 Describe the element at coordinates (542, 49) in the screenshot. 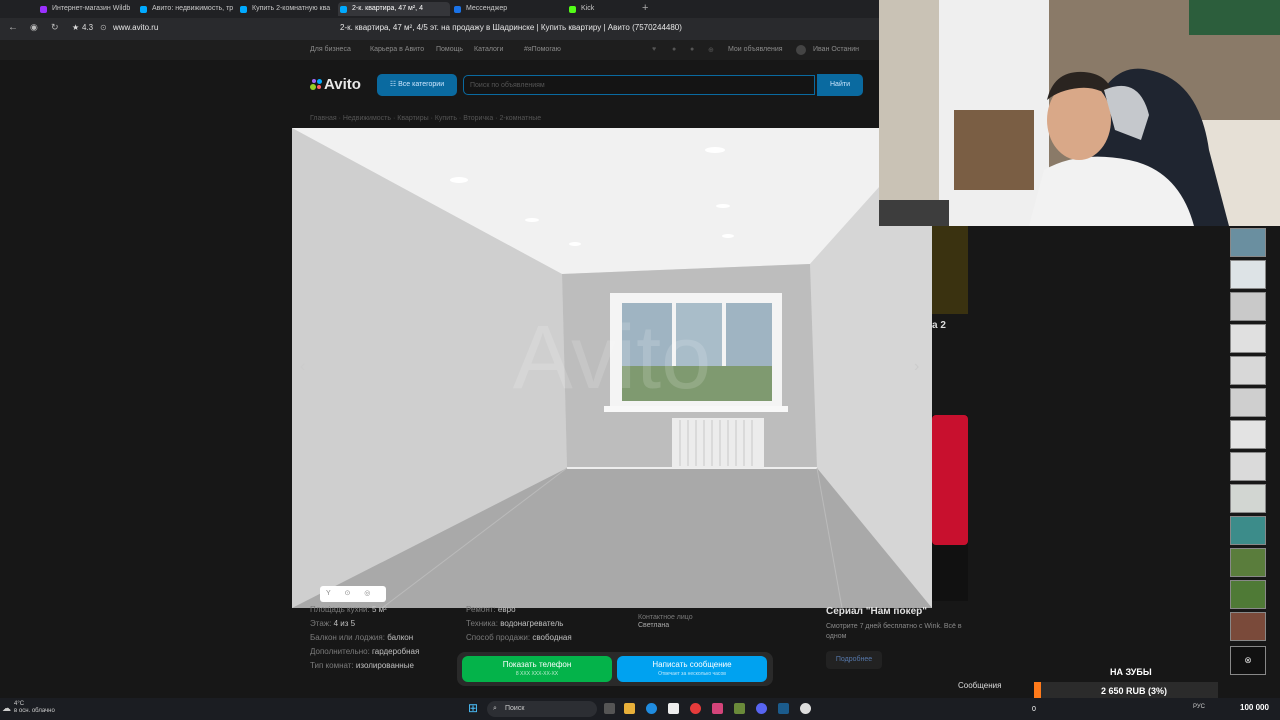

I see `nav-ipomogayu: #яПомогаю` at that location.